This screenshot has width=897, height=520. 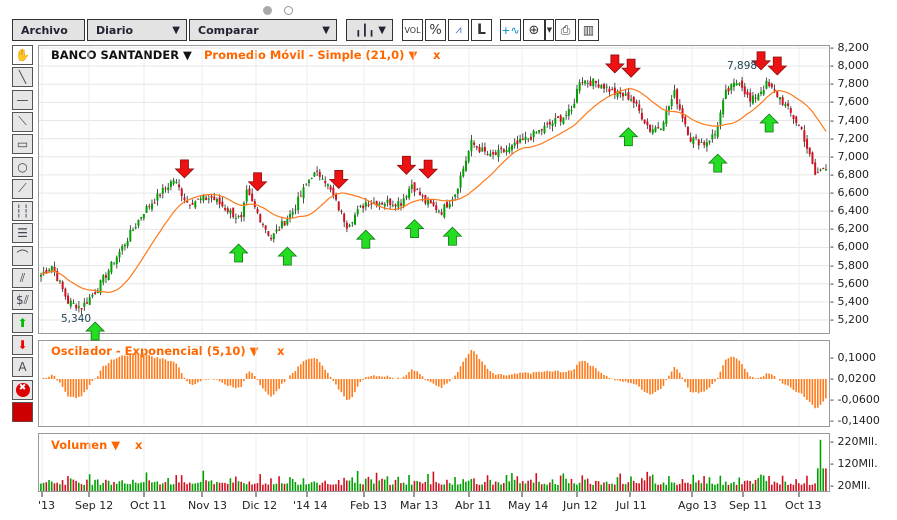 I want to click on x-axis-label: Oct 13, so click(x=803, y=505).